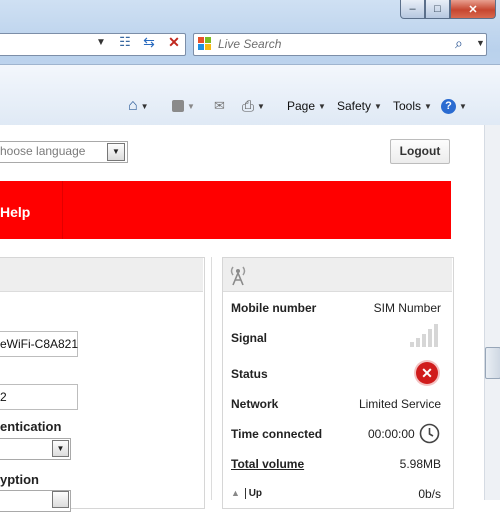 This screenshot has width=500, height=512. What do you see at coordinates (39, 344) in the screenshot?
I see `ssid-value: eWiFi-C8A821` at bounding box center [39, 344].